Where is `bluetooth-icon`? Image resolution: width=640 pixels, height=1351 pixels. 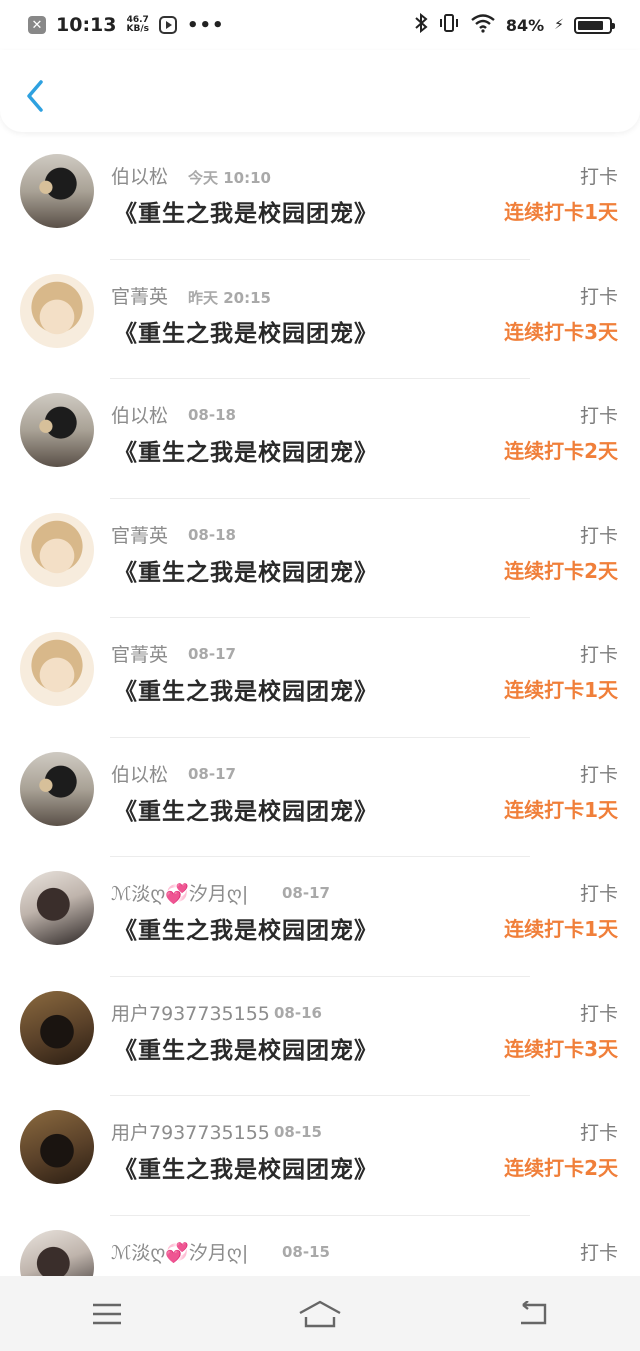
bluetooth-icon is located at coordinates (421, 25).